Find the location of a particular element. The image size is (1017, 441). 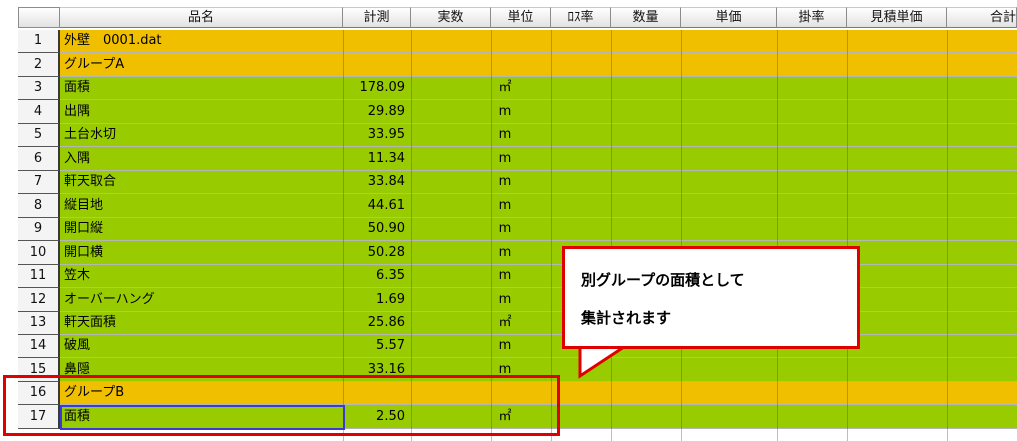

header-unit: 単位 is located at coordinates (521, 17).